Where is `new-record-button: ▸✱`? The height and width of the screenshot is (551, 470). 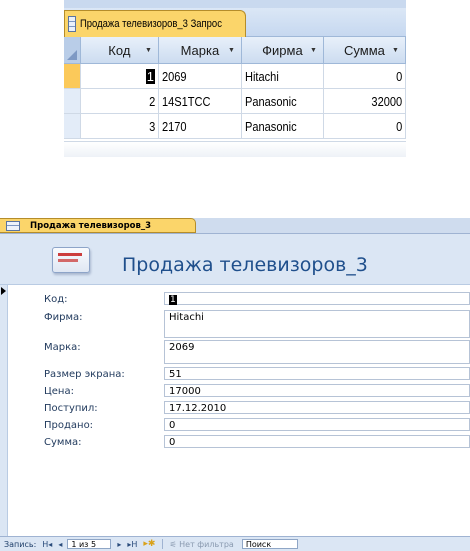 new-record-button: ▸✱ is located at coordinates (149, 544).